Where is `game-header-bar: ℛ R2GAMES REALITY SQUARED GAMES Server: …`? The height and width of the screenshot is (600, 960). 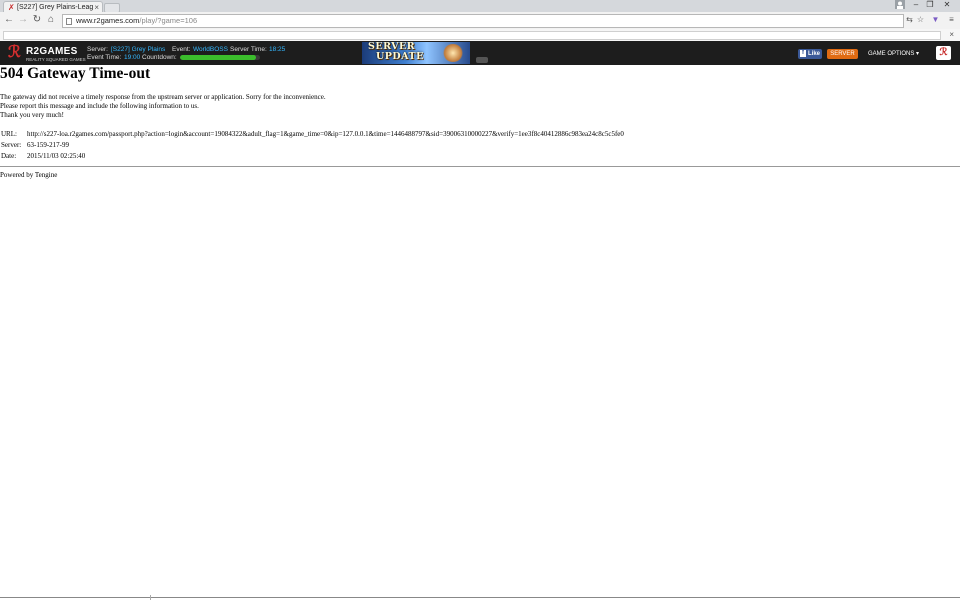 game-header-bar: ℛ R2GAMES REALITY SQUARED GAMES Server: … is located at coordinates (480, 53).